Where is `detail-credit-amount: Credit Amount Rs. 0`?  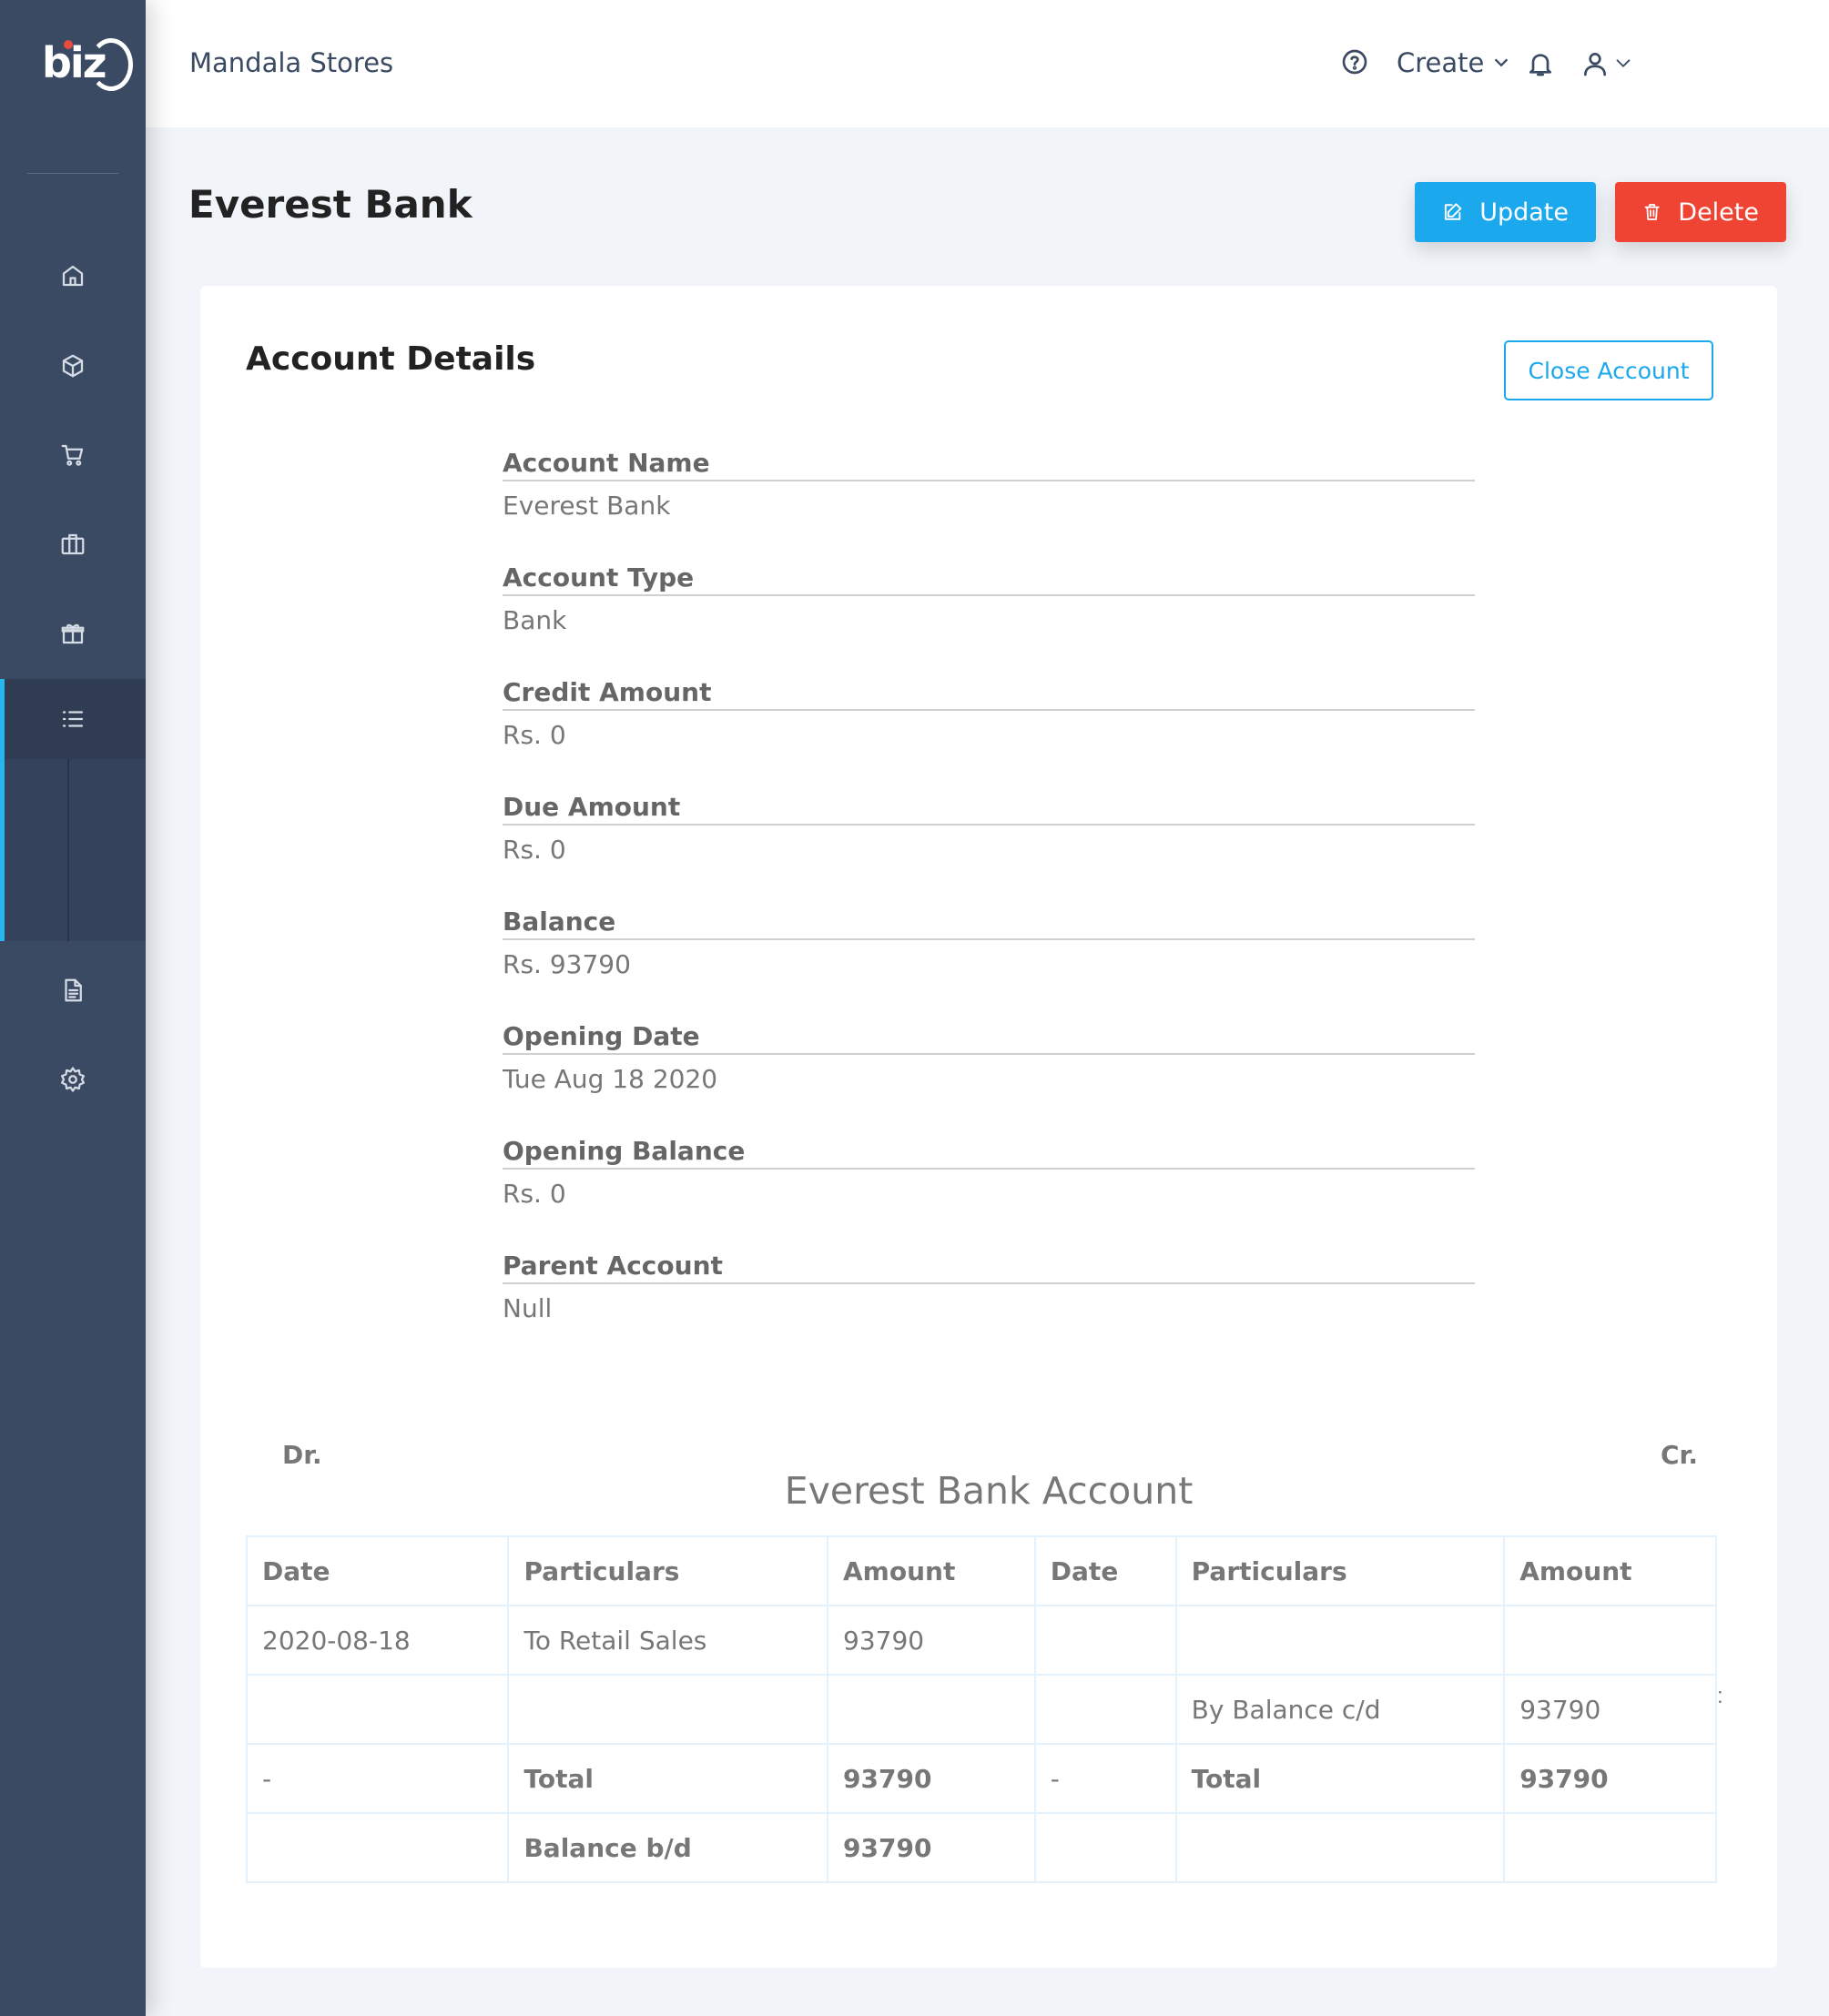 detail-credit-amount: Credit Amount Rs. 0 is located at coordinates (989, 713).